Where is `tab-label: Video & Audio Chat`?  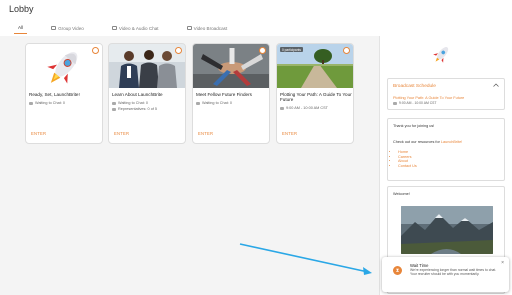
tab-label: Video & Audio Chat is located at coordinates (138, 28).